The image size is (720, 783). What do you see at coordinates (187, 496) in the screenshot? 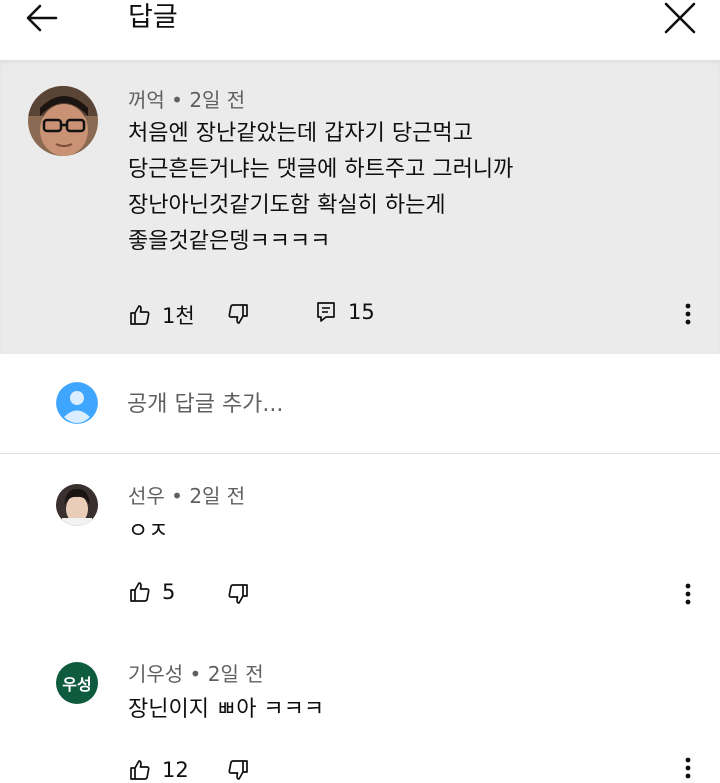
I see `reply-meta: 선우 • 2일 전` at bounding box center [187, 496].